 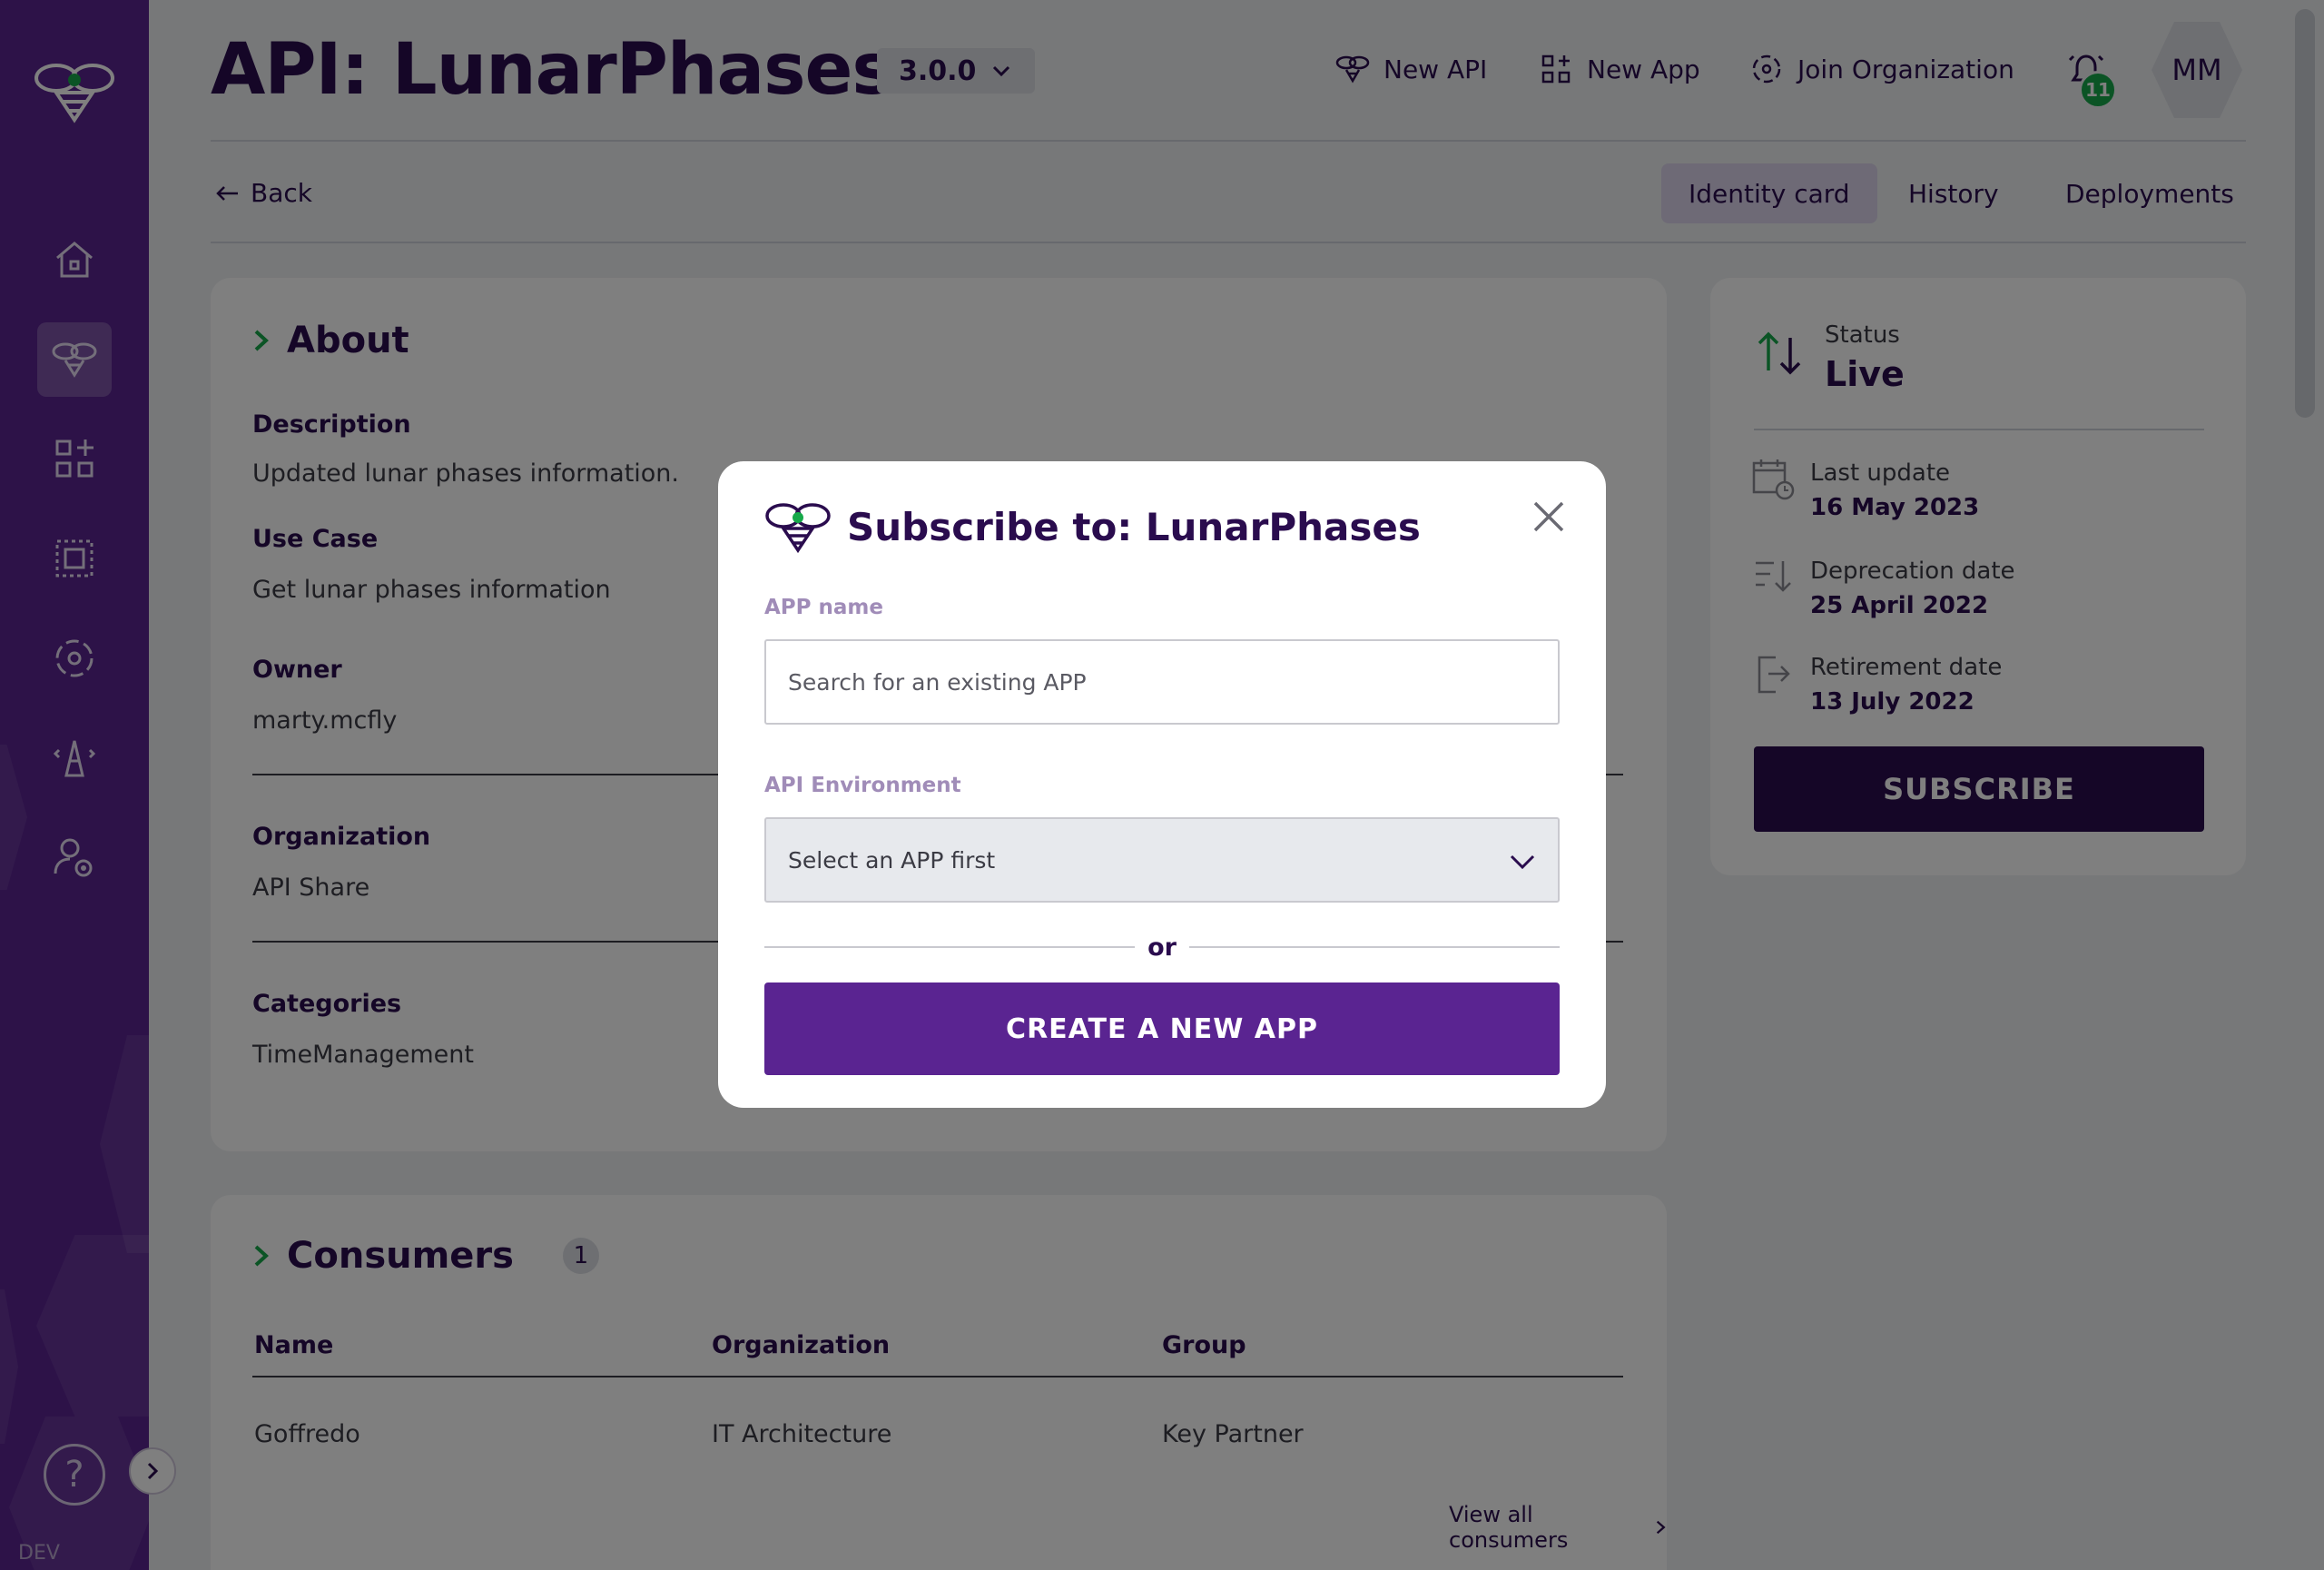 I want to click on or-label: or, so click(x=1162, y=948).